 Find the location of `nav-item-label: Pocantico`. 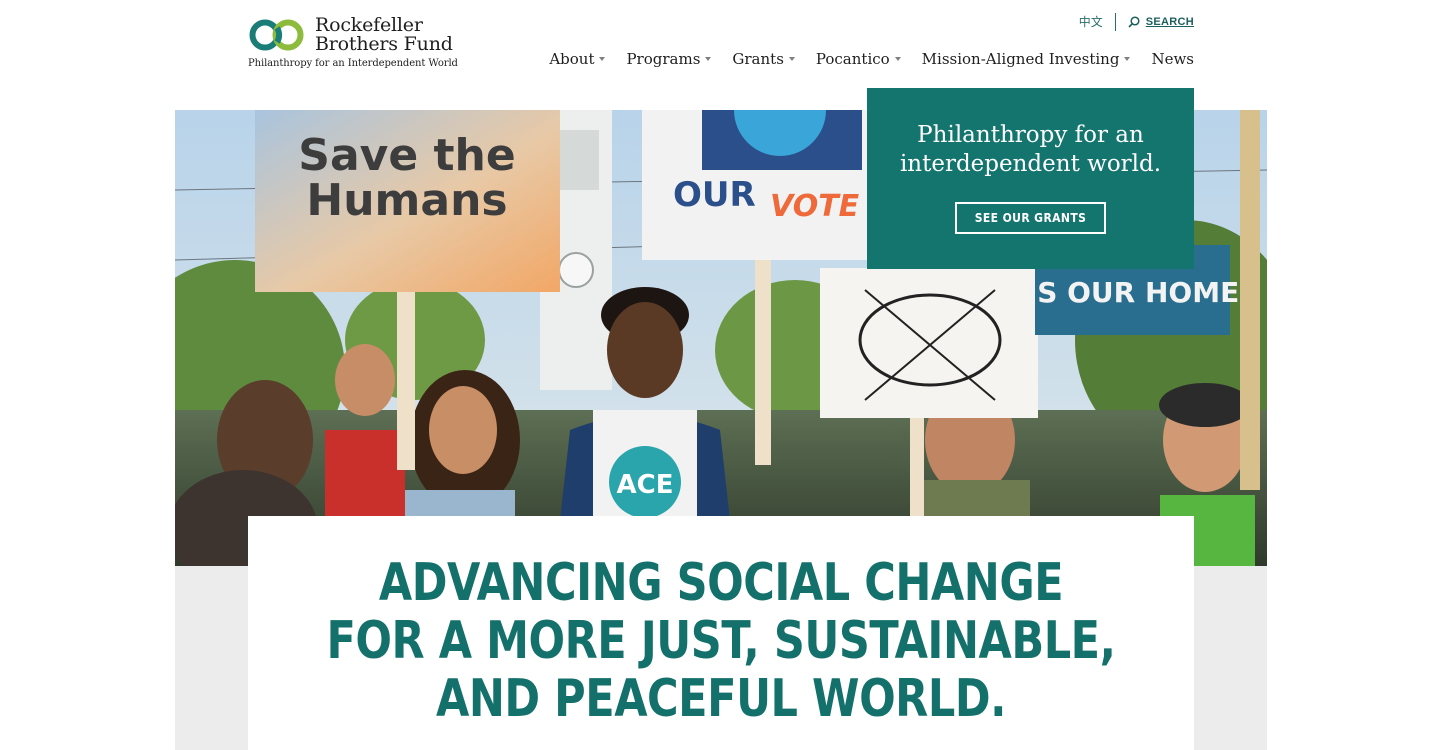

nav-item-label: Pocantico is located at coordinates (852, 59).